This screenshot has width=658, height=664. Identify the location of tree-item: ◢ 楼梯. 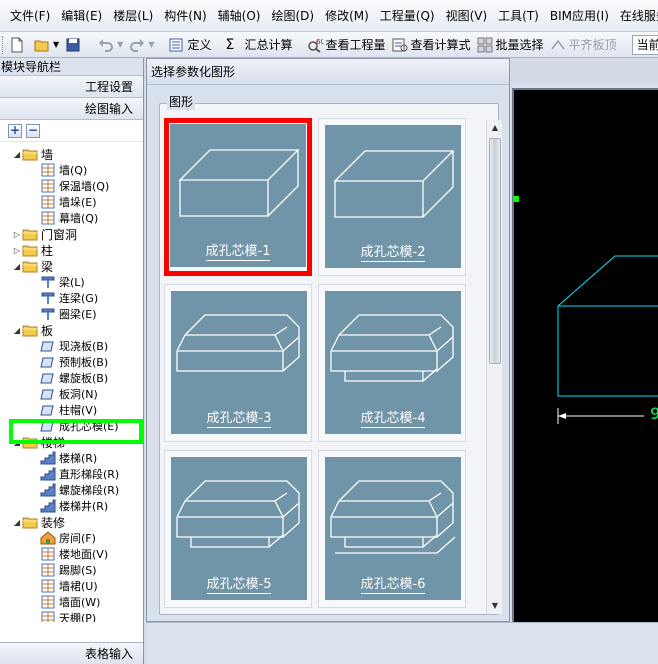
(38, 442).